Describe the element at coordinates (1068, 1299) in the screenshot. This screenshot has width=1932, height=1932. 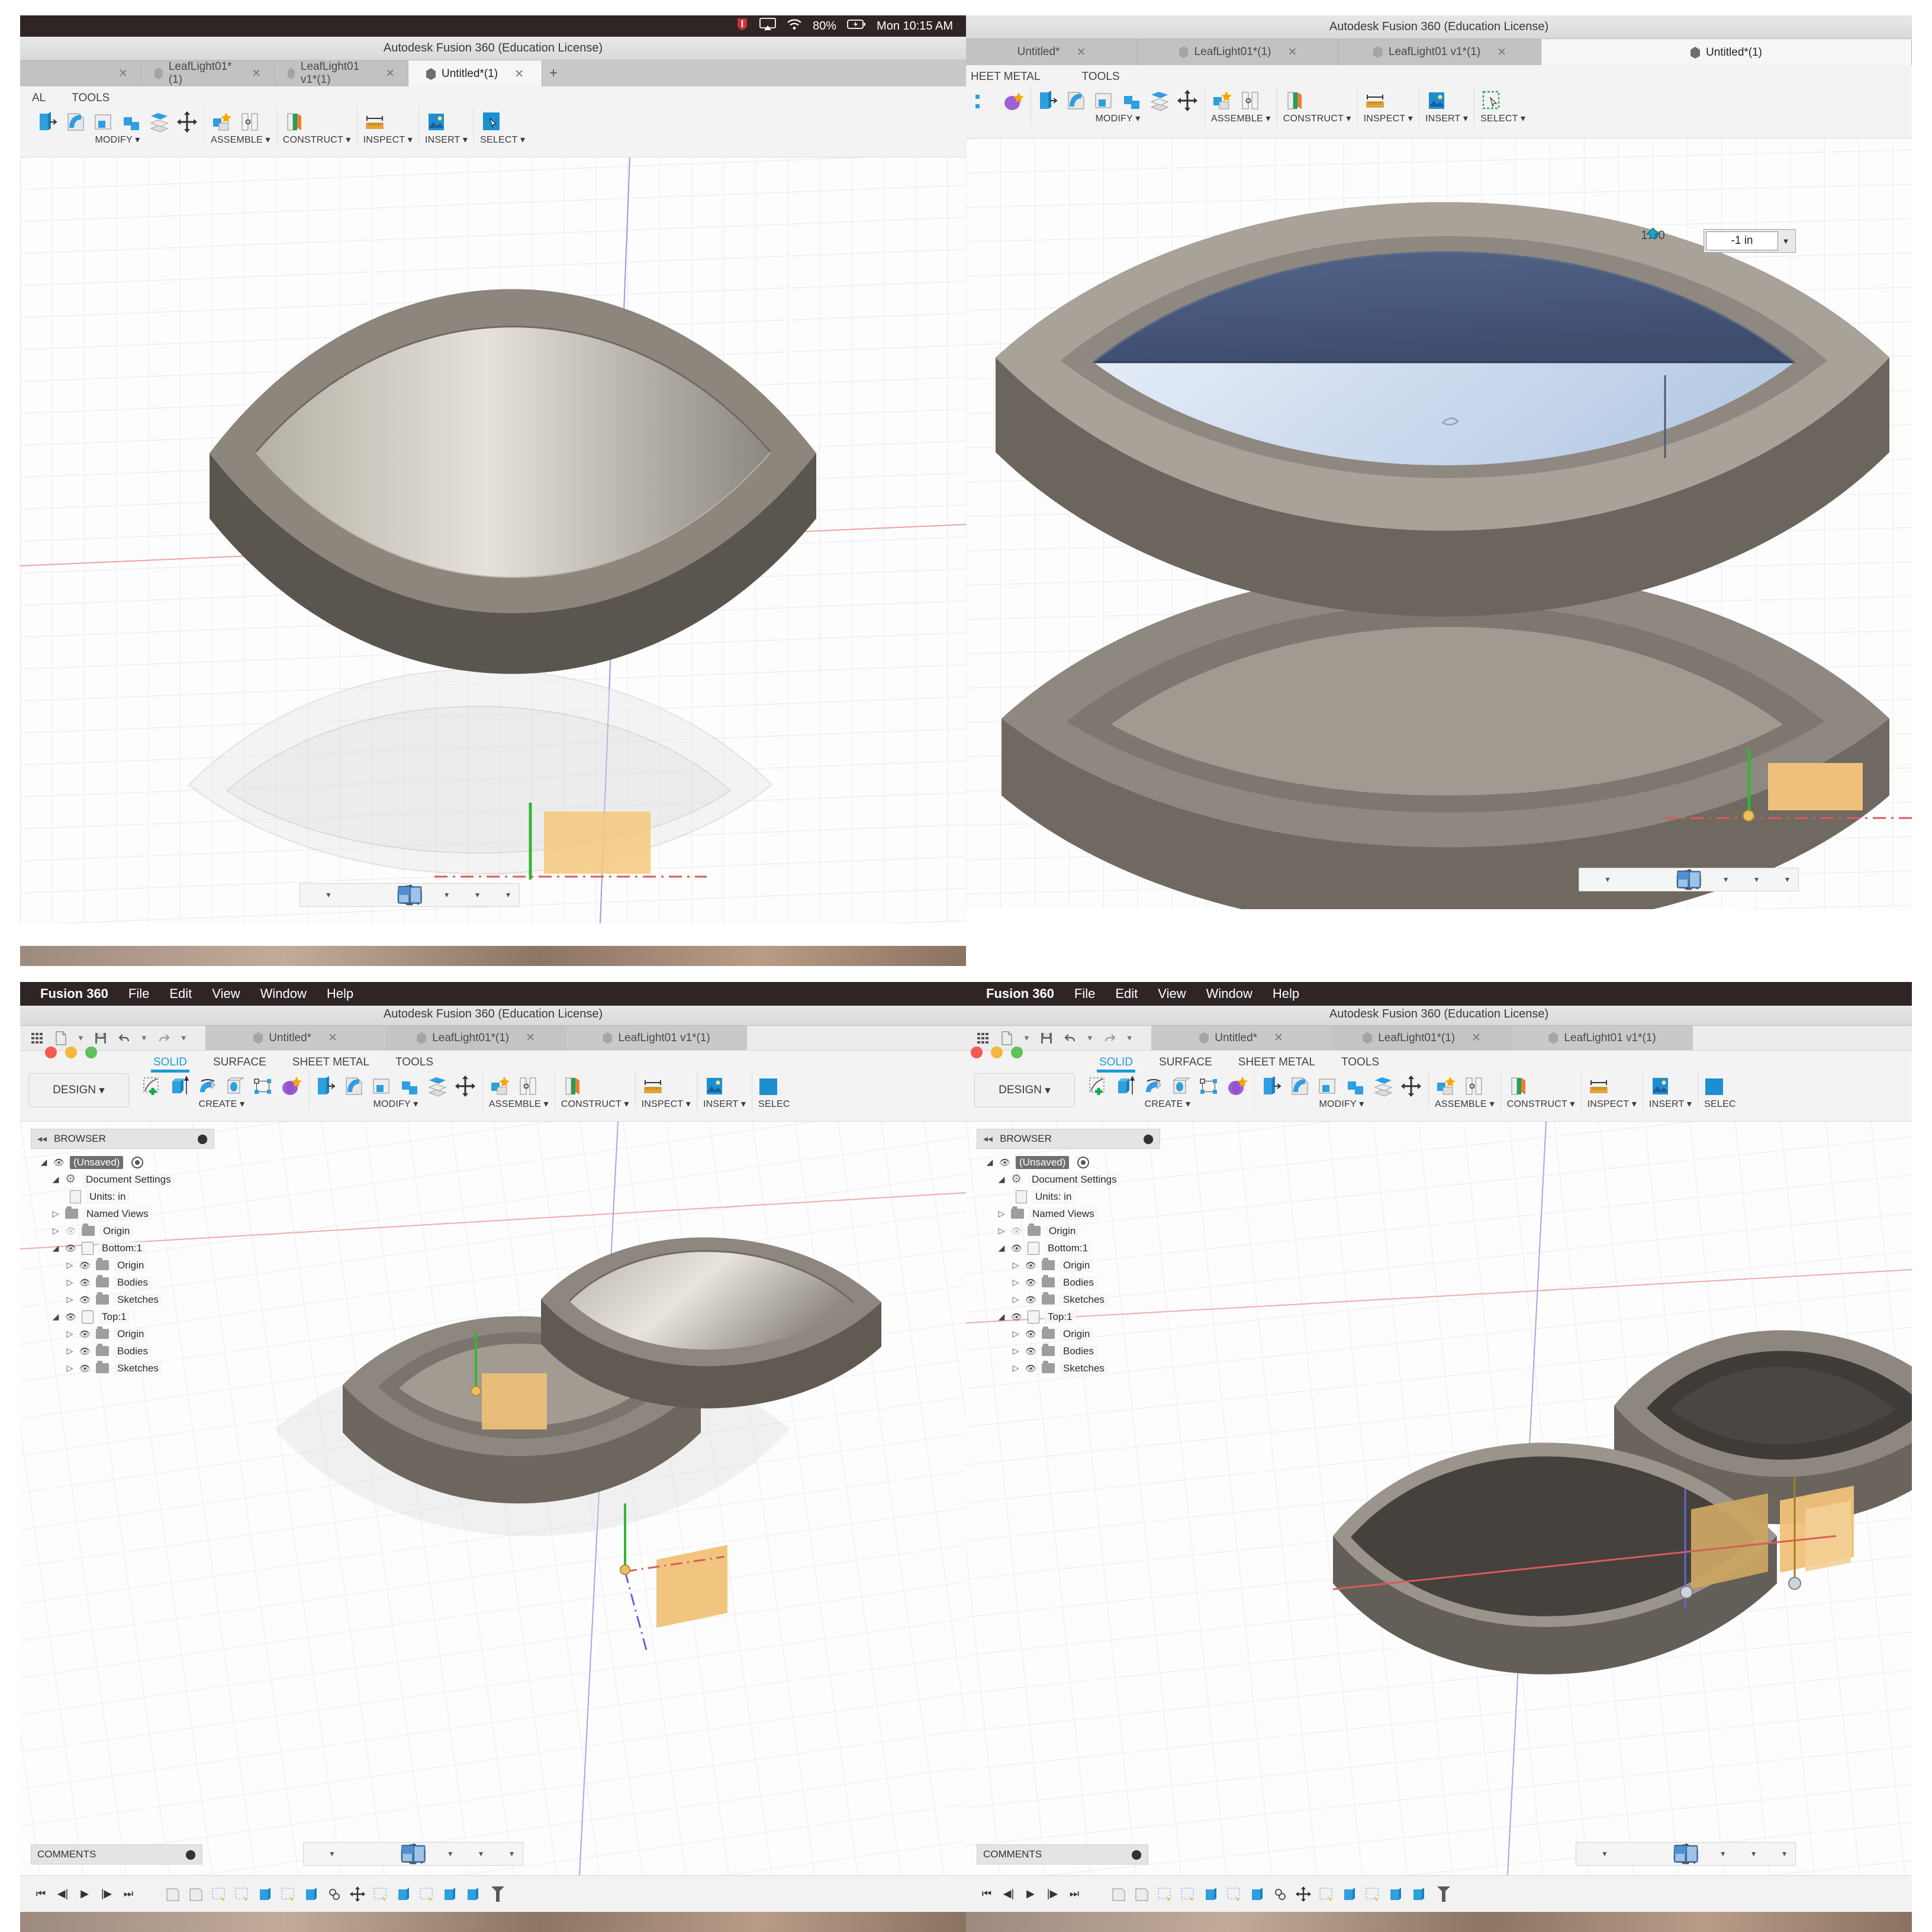
I see `tree-node-sketches: ▷ 👁 Sketches` at that location.